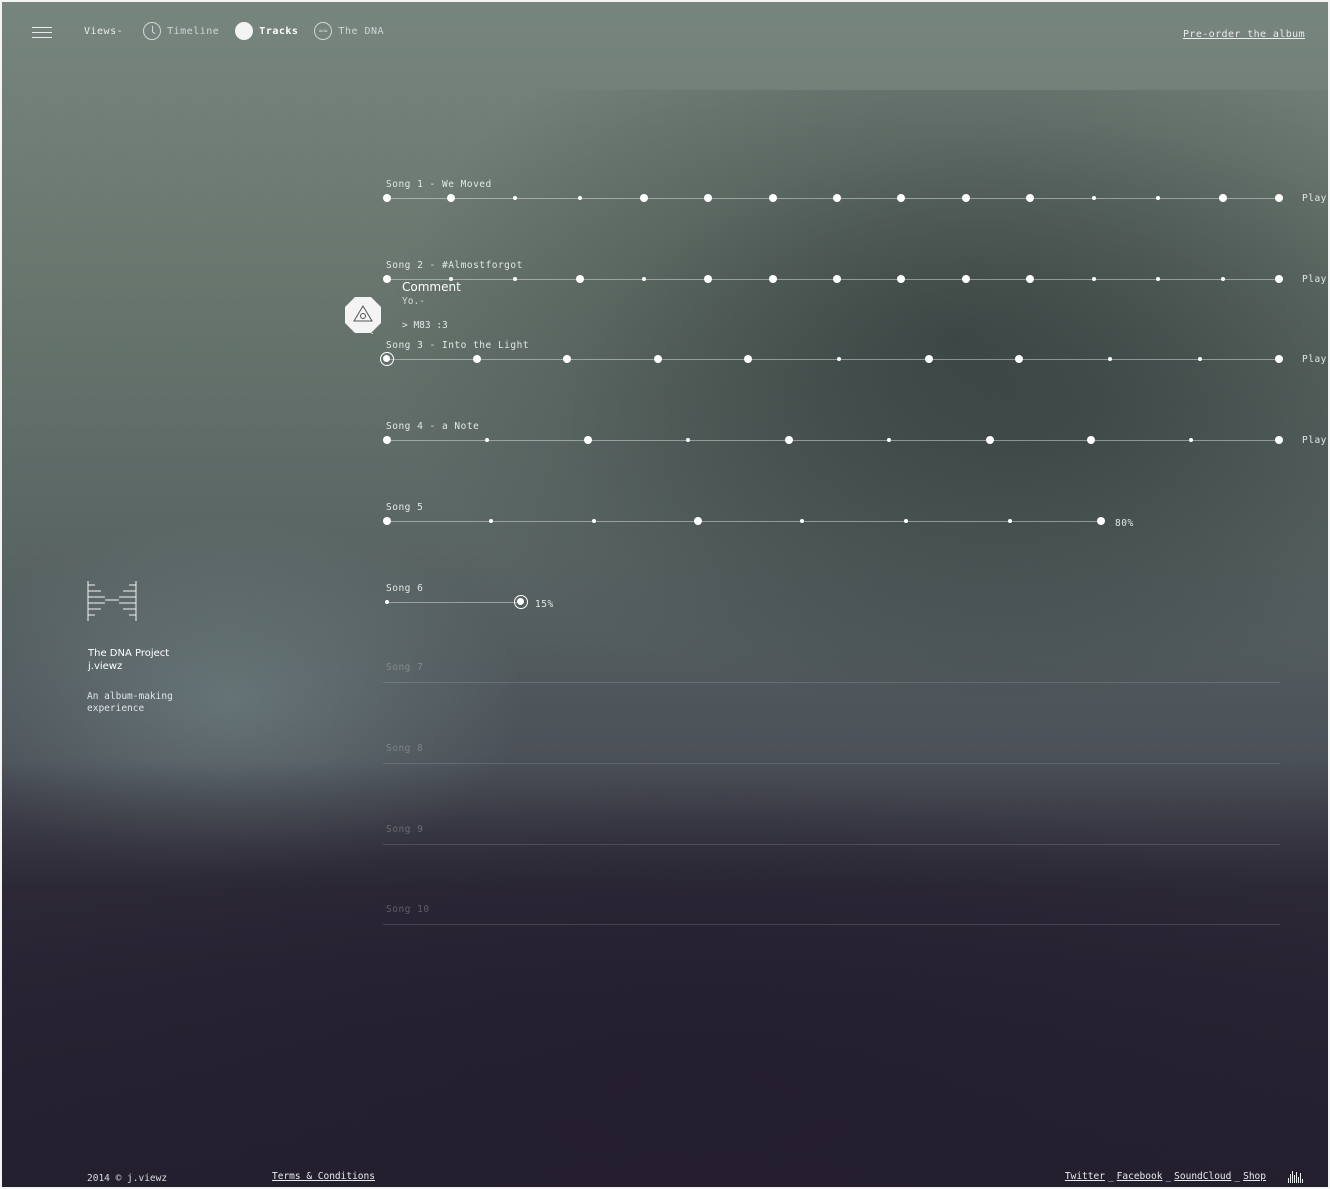 Image resolution: width=1330 pixels, height=1189 pixels. What do you see at coordinates (1314, 279) in the screenshot?
I see `play-button-2: Play` at bounding box center [1314, 279].